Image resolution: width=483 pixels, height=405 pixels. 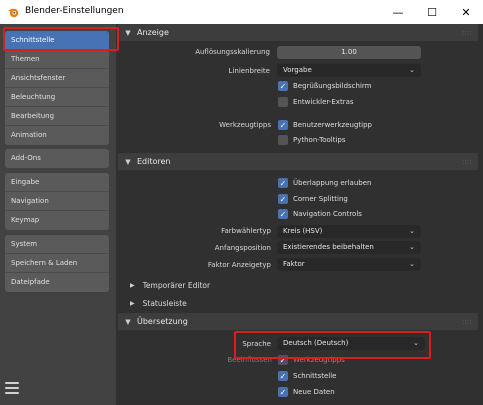 I want to click on translate-newdata-checkbox: ✓ Neue Daten, so click(x=306, y=392).